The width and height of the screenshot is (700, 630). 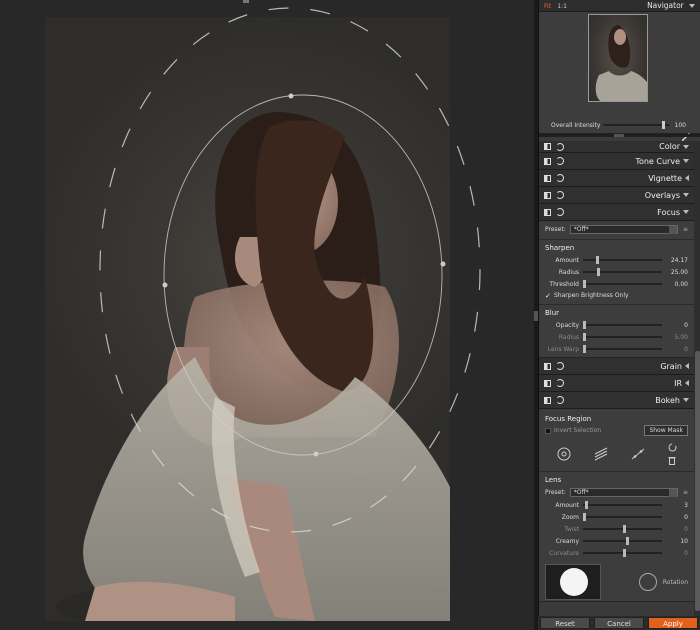 What do you see at coordinates (678, 260) in the screenshot?
I see `slider-value: 24.17` at bounding box center [678, 260].